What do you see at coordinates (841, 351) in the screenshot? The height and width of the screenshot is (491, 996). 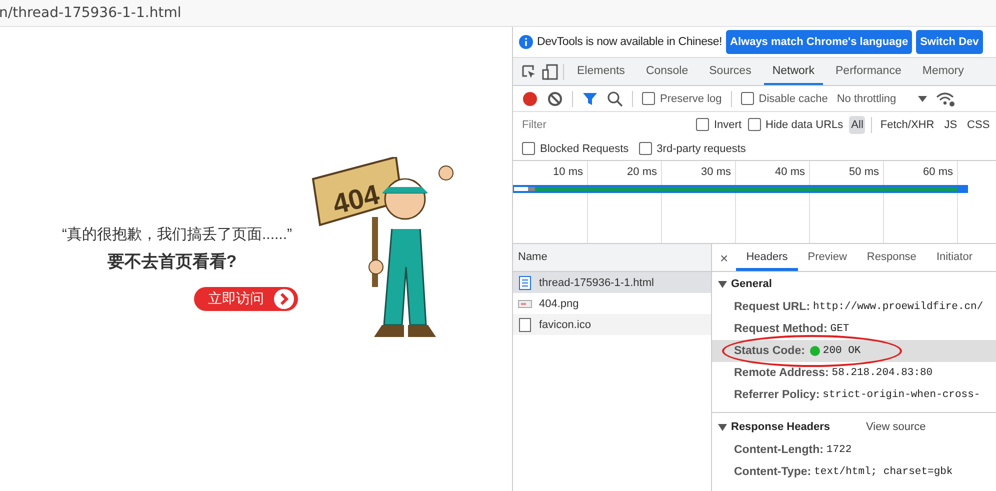 I see `header-value: 200 OK` at bounding box center [841, 351].